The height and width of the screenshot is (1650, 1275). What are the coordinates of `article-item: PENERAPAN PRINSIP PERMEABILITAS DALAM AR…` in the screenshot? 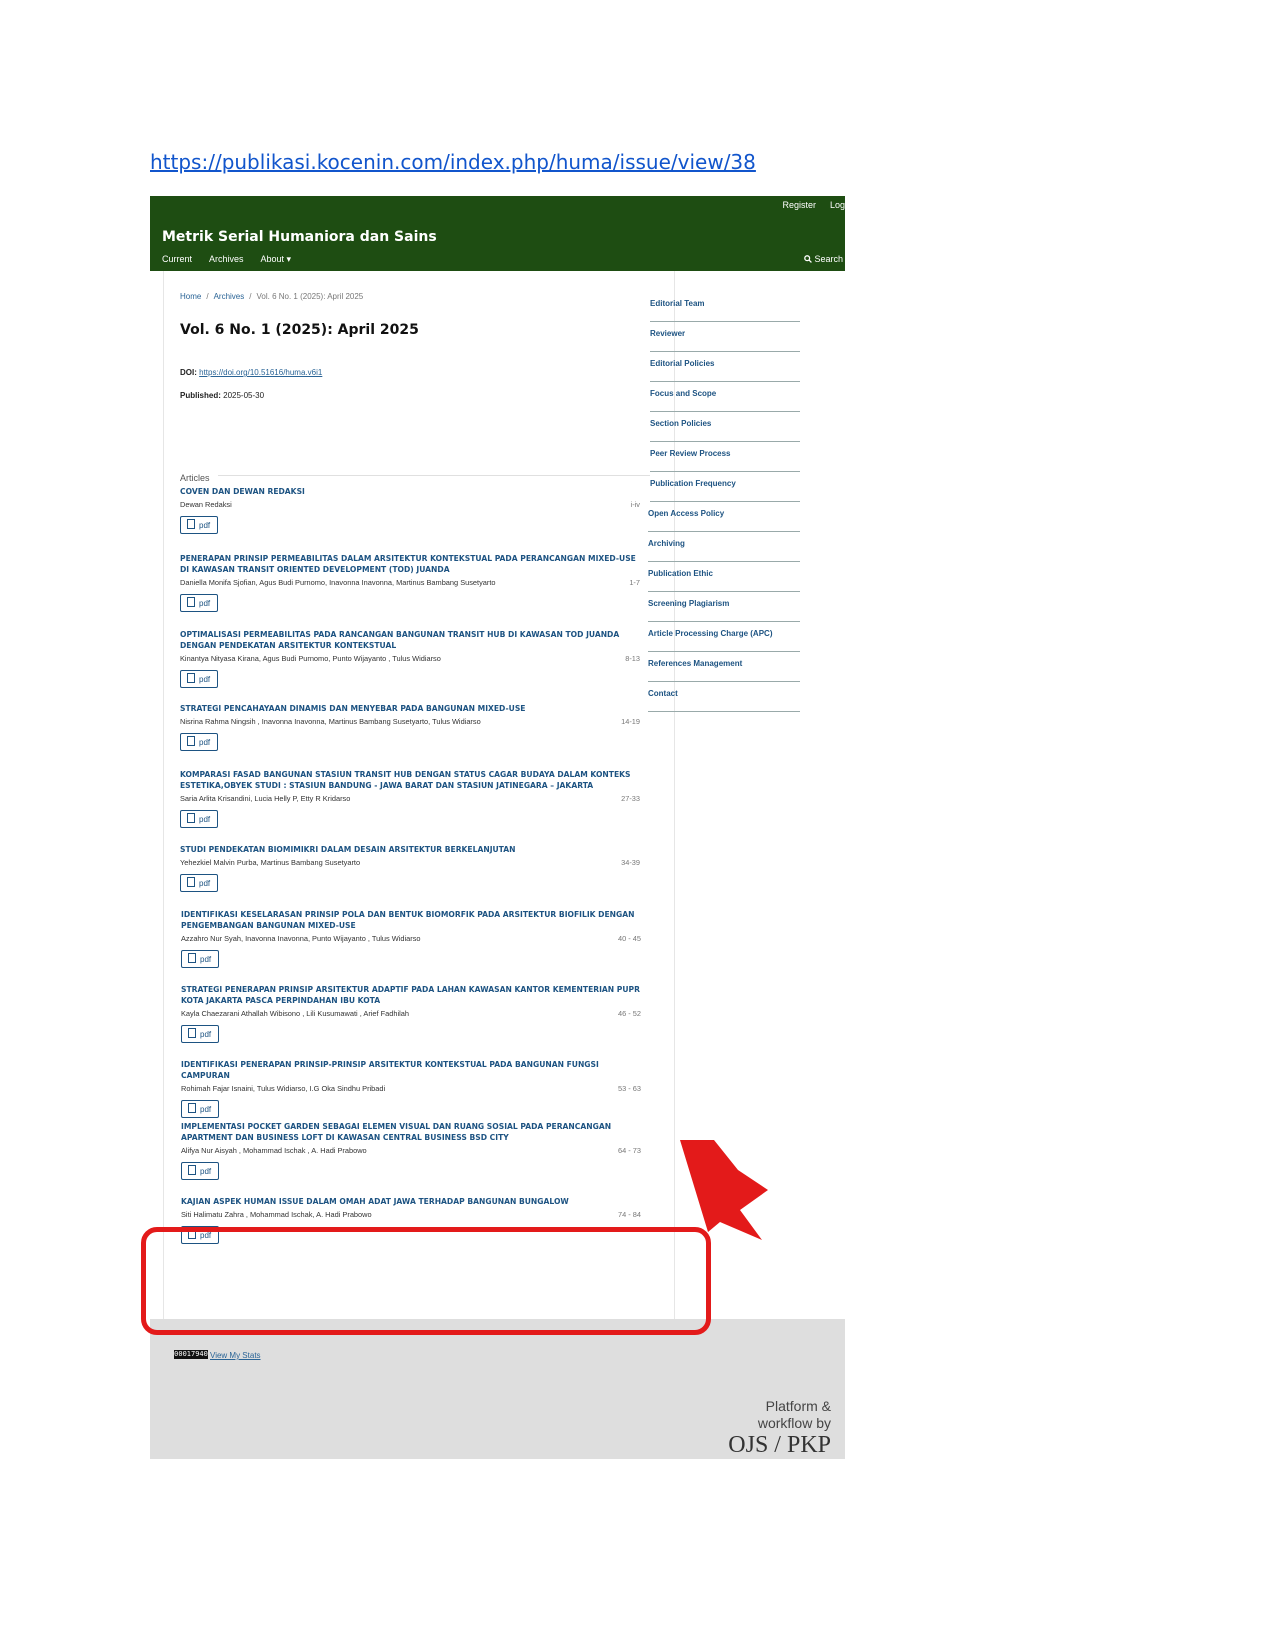 It's located at (410, 582).